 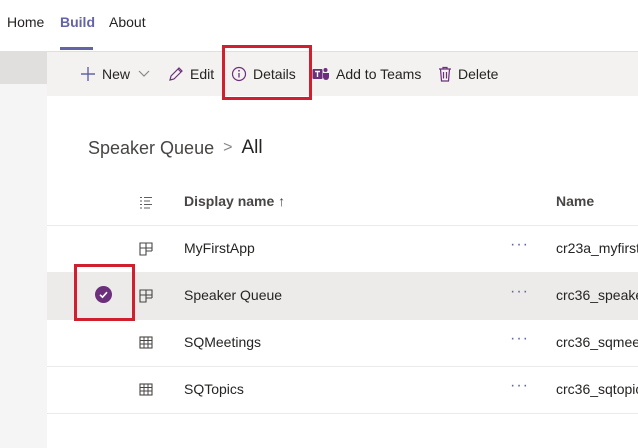 What do you see at coordinates (267, 72) in the screenshot?
I see `details-highlight-box` at bounding box center [267, 72].